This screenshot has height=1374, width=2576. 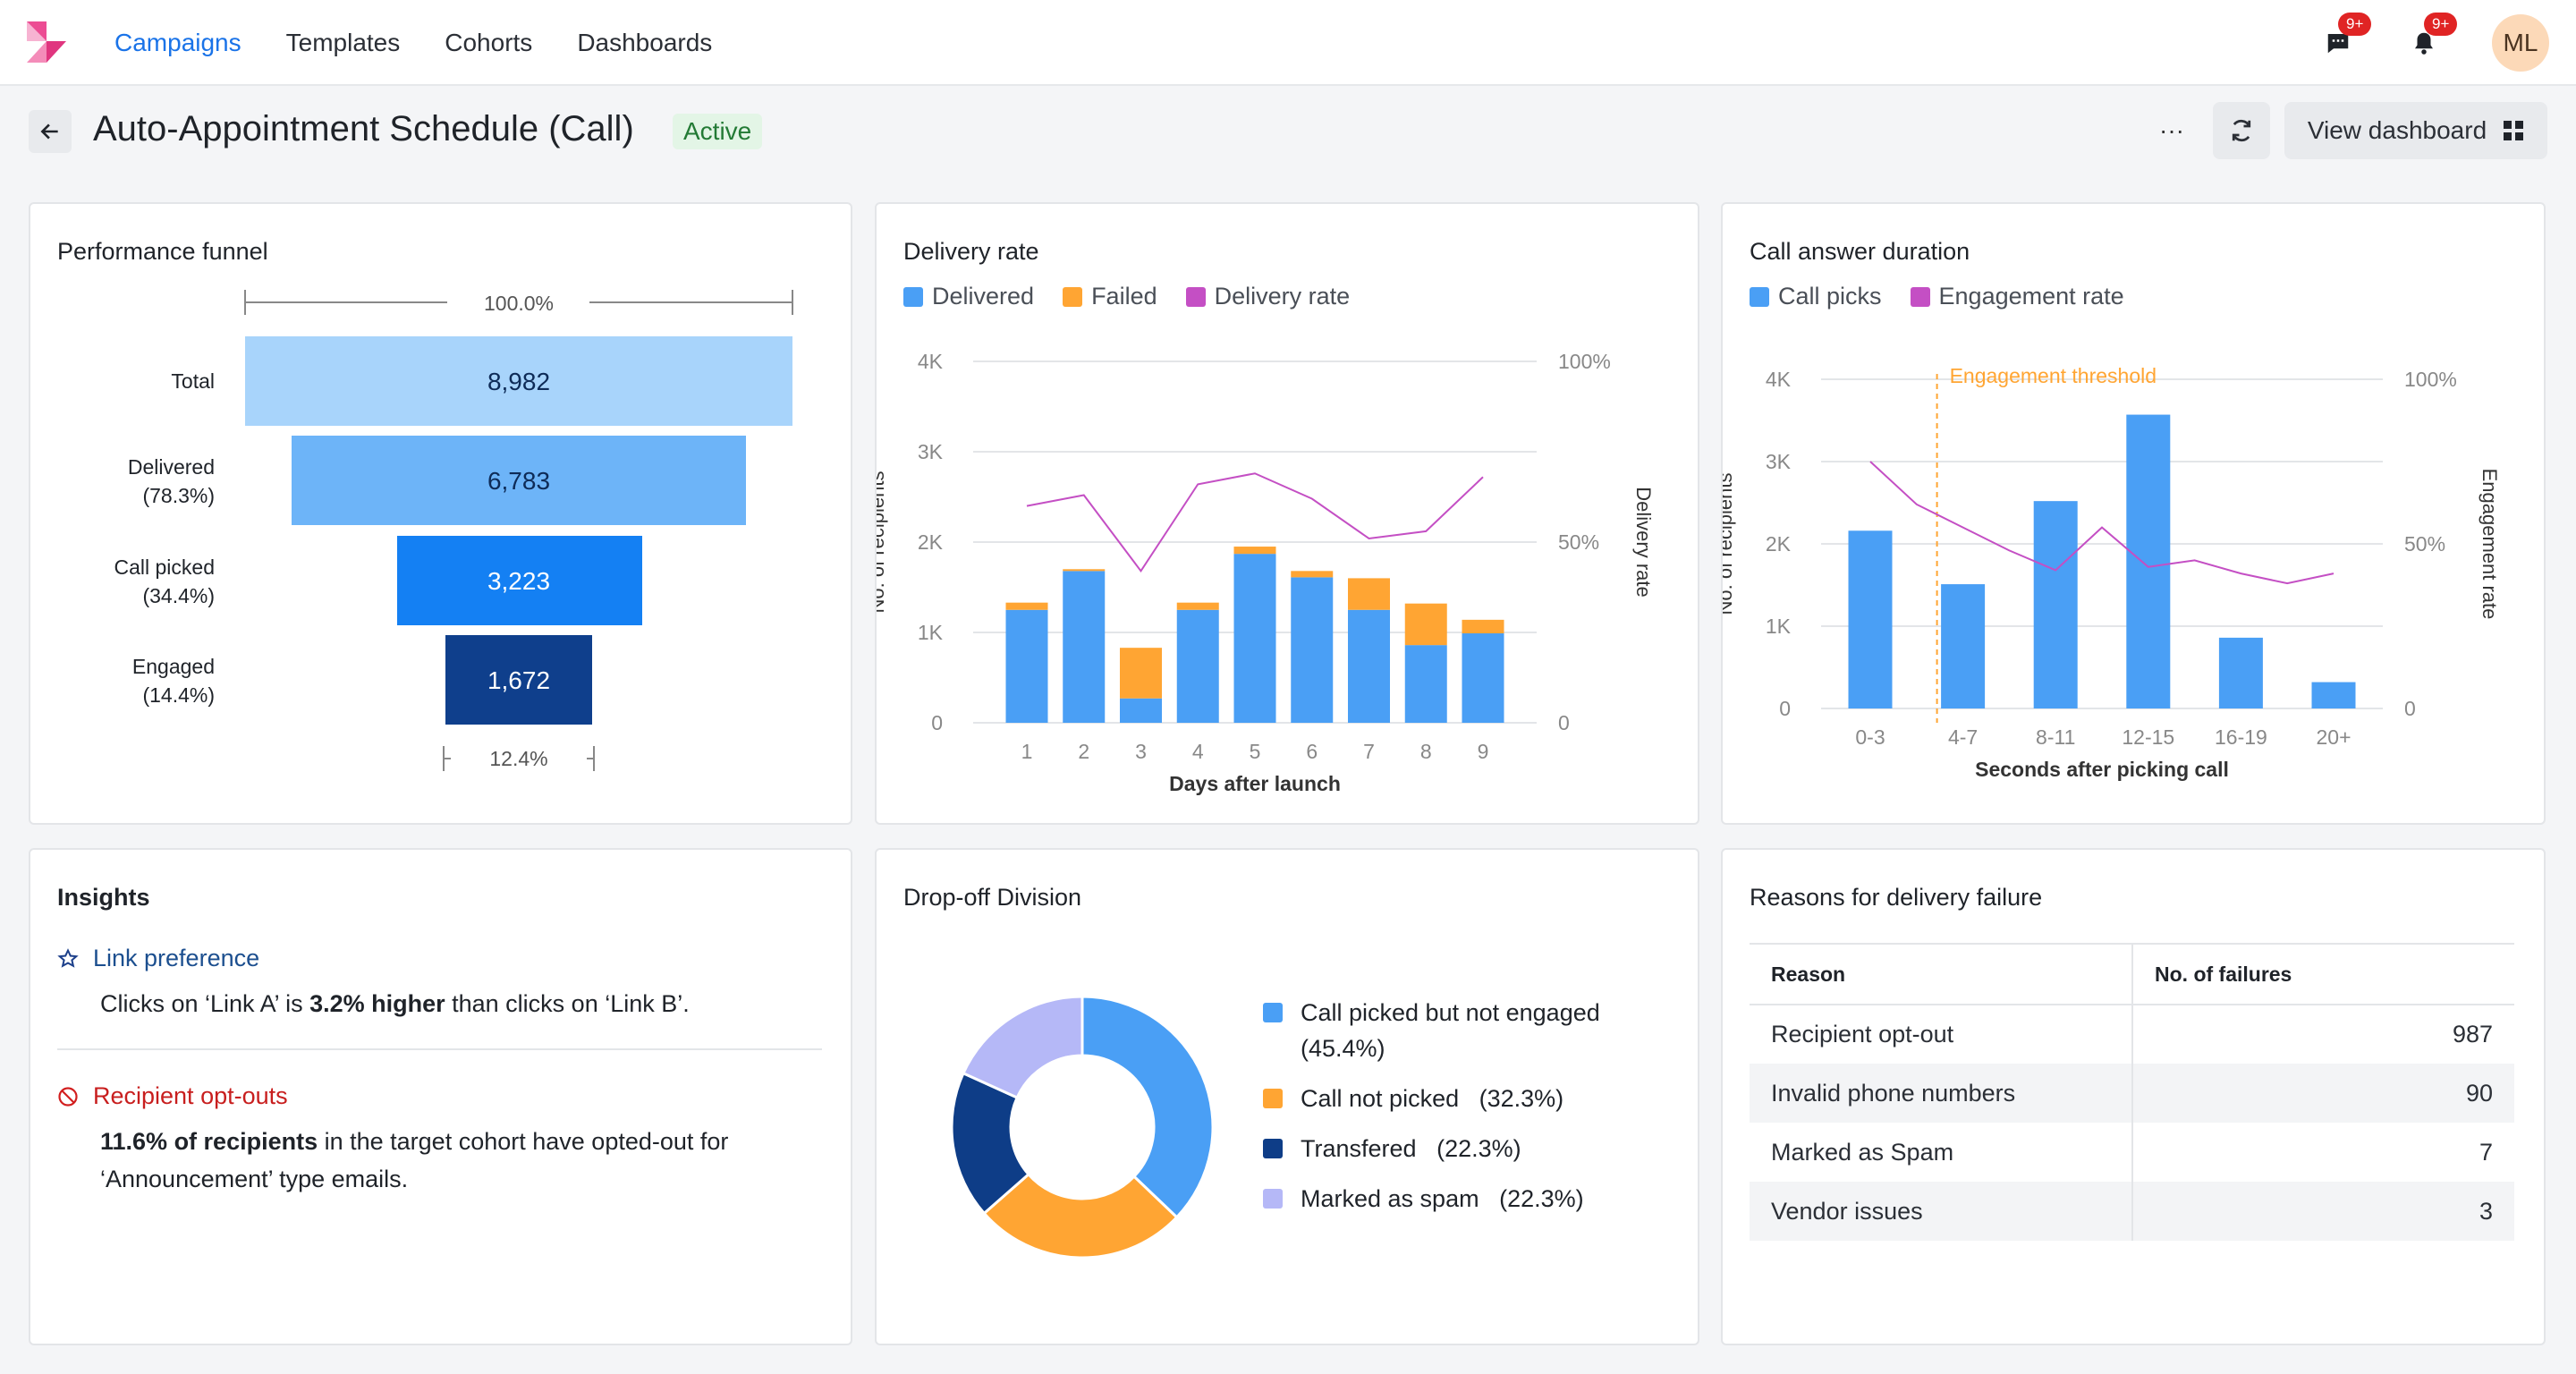 I want to click on x-tick-label: 0-3, so click(x=1870, y=737).